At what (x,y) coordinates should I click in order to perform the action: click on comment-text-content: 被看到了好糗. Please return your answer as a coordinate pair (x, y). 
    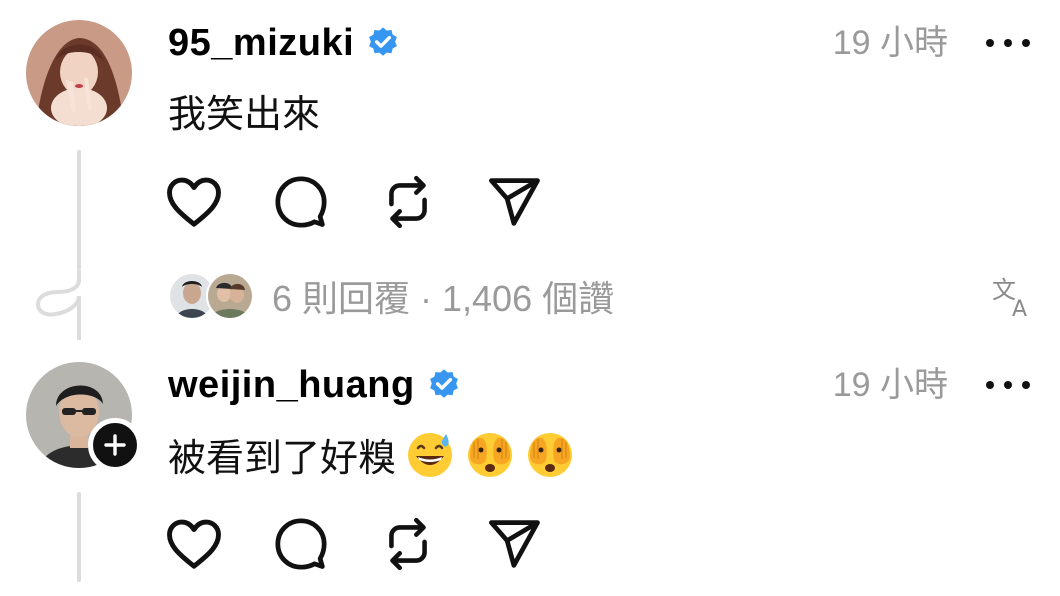
    Looking at the image, I should click on (282, 458).